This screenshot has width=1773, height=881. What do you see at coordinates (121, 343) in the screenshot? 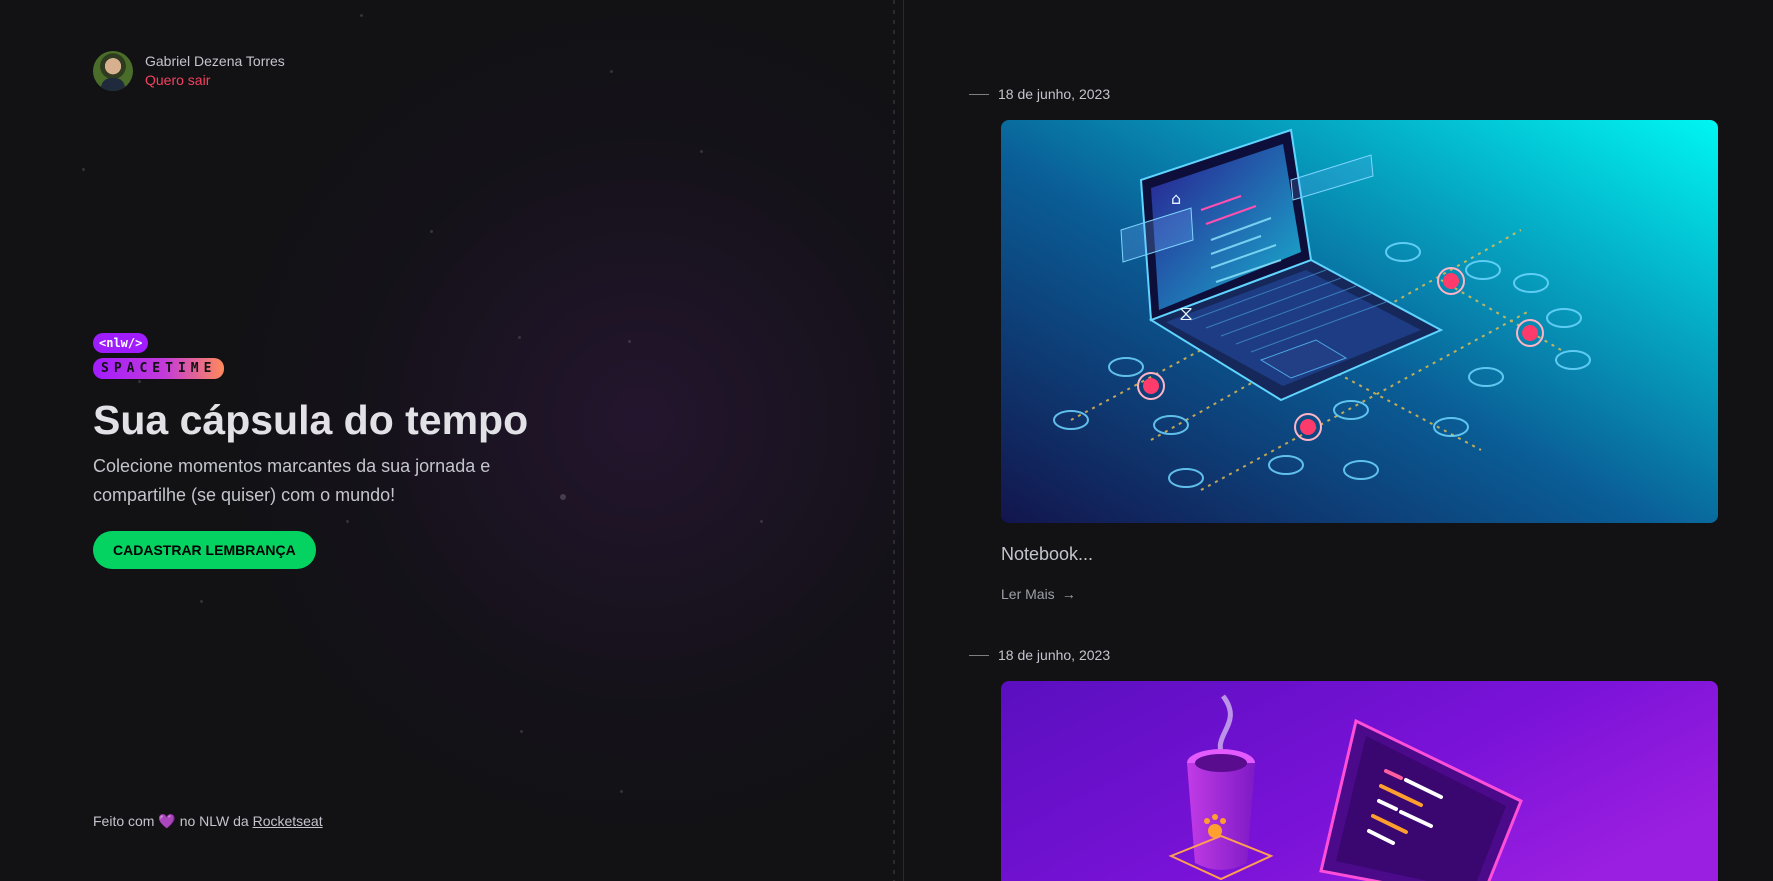
I see `nlw-logo-badge: <nlw/>` at bounding box center [121, 343].